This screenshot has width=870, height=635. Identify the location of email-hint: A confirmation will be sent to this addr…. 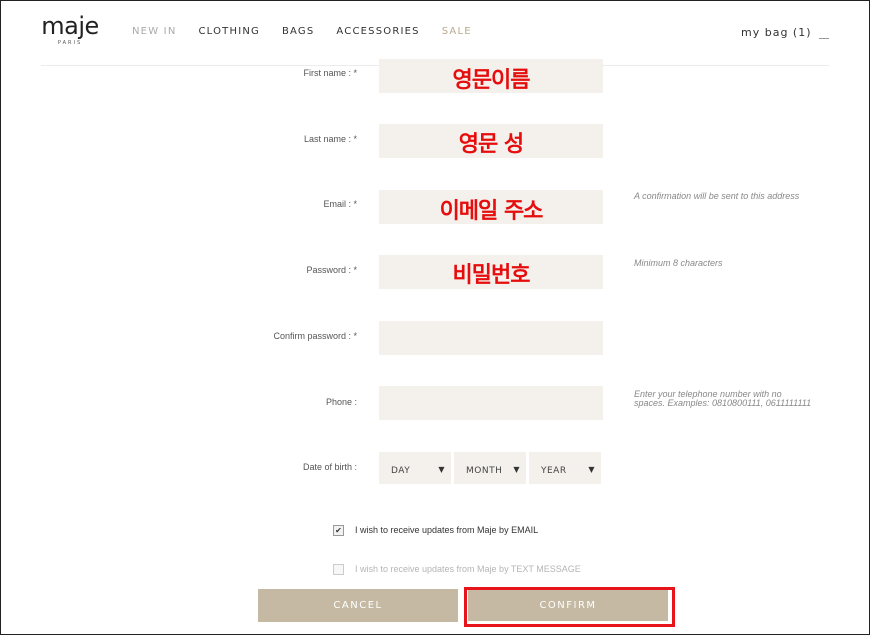
(717, 196).